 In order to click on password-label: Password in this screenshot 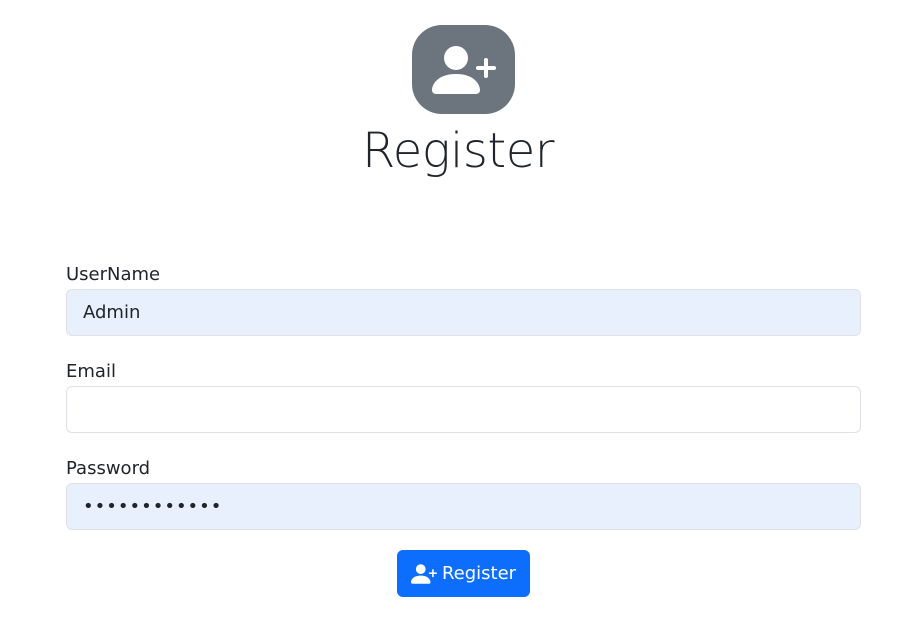, I will do `click(108, 468)`.